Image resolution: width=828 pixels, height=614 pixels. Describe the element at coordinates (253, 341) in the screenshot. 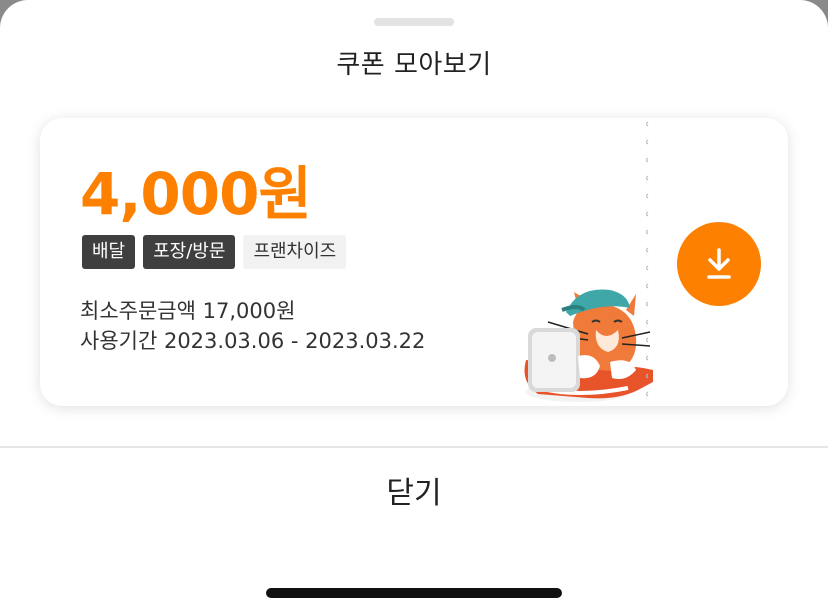

I see `usage-period: 사용기간 2023.03.06 - 2023.03.22` at that location.